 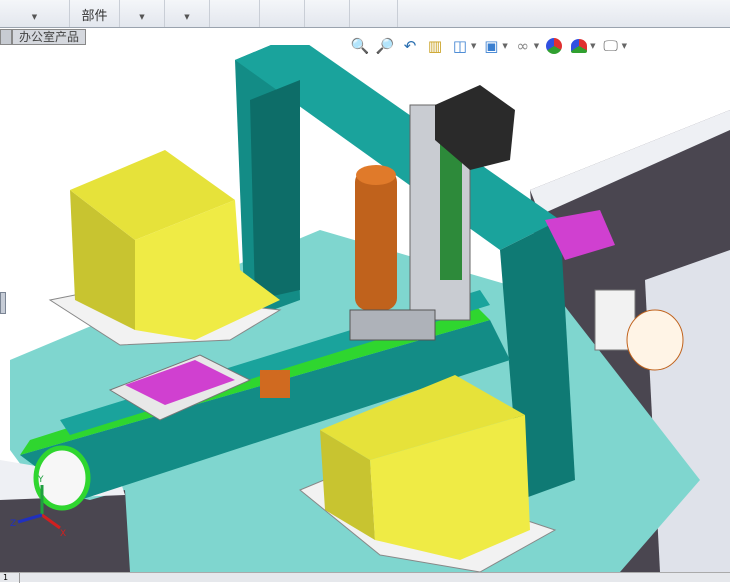 What do you see at coordinates (460, 46) in the screenshot?
I see `view-orientation-icon: ◫` at bounding box center [460, 46].